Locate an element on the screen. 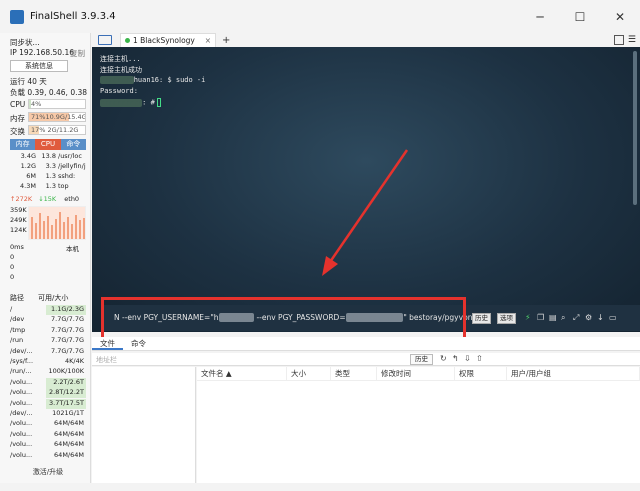 This screenshot has width=640, height=491. history-button: 历史 is located at coordinates (481, 318).